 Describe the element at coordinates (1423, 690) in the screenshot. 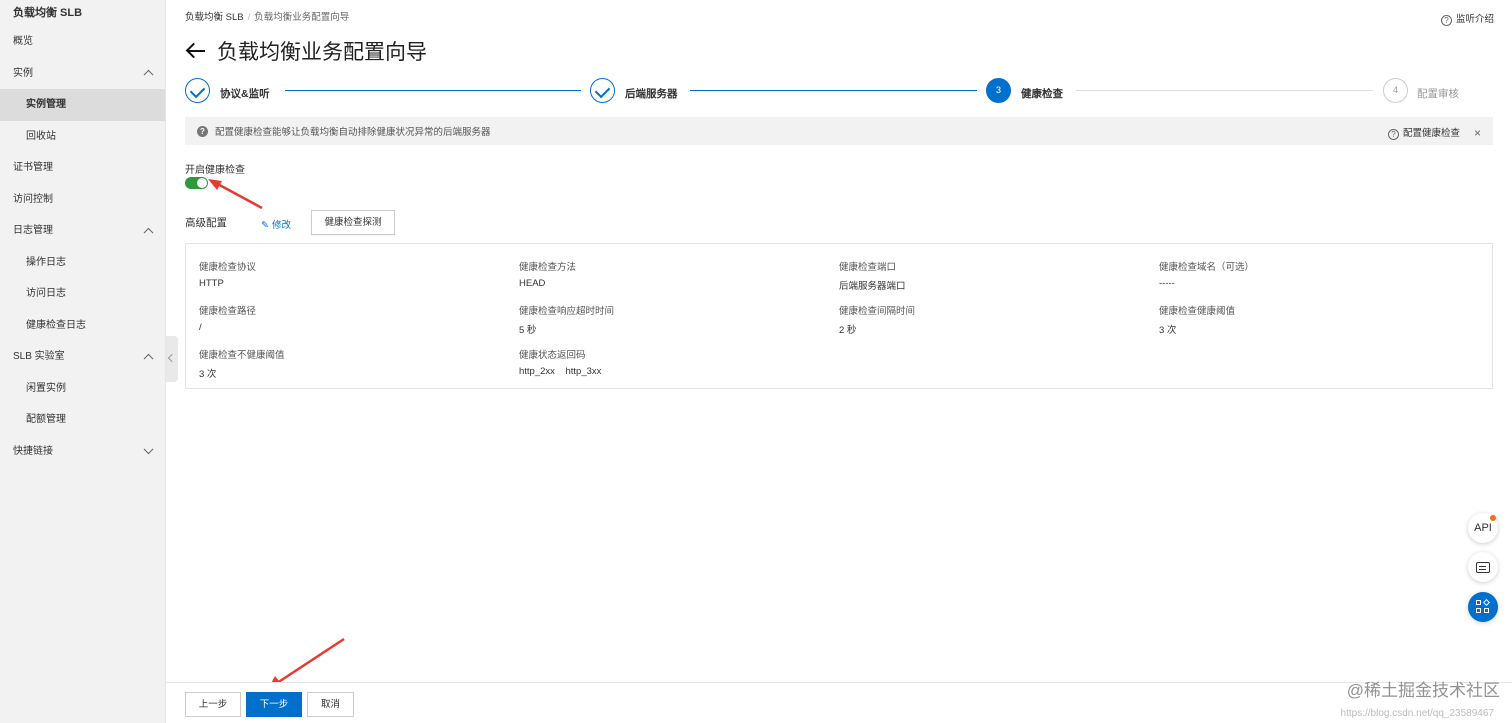

I see `watermark: @稀土掘金技术社区` at that location.